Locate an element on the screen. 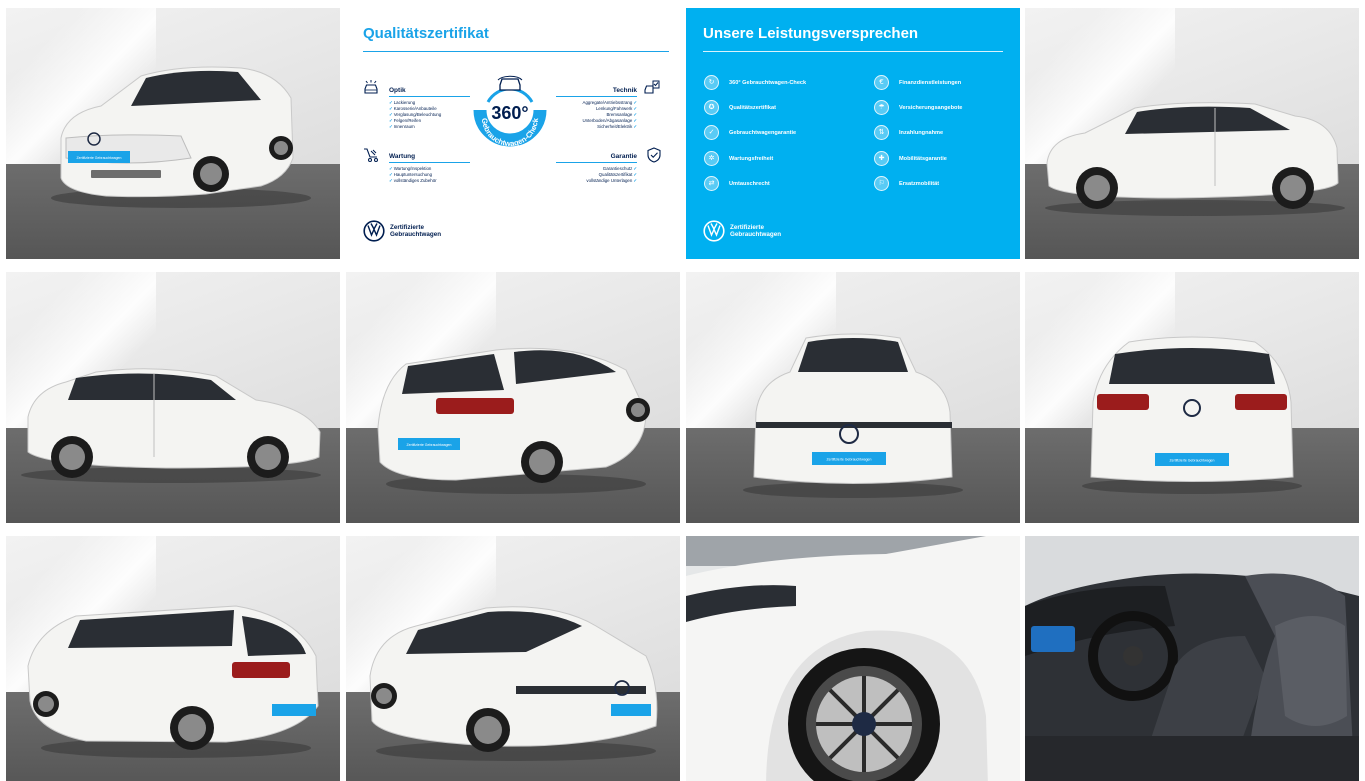 The width and height of the screenshot is (1365, 781). promise-item-insurance: ☂ Versicherungsangebote is located at coordinates (918, 107).